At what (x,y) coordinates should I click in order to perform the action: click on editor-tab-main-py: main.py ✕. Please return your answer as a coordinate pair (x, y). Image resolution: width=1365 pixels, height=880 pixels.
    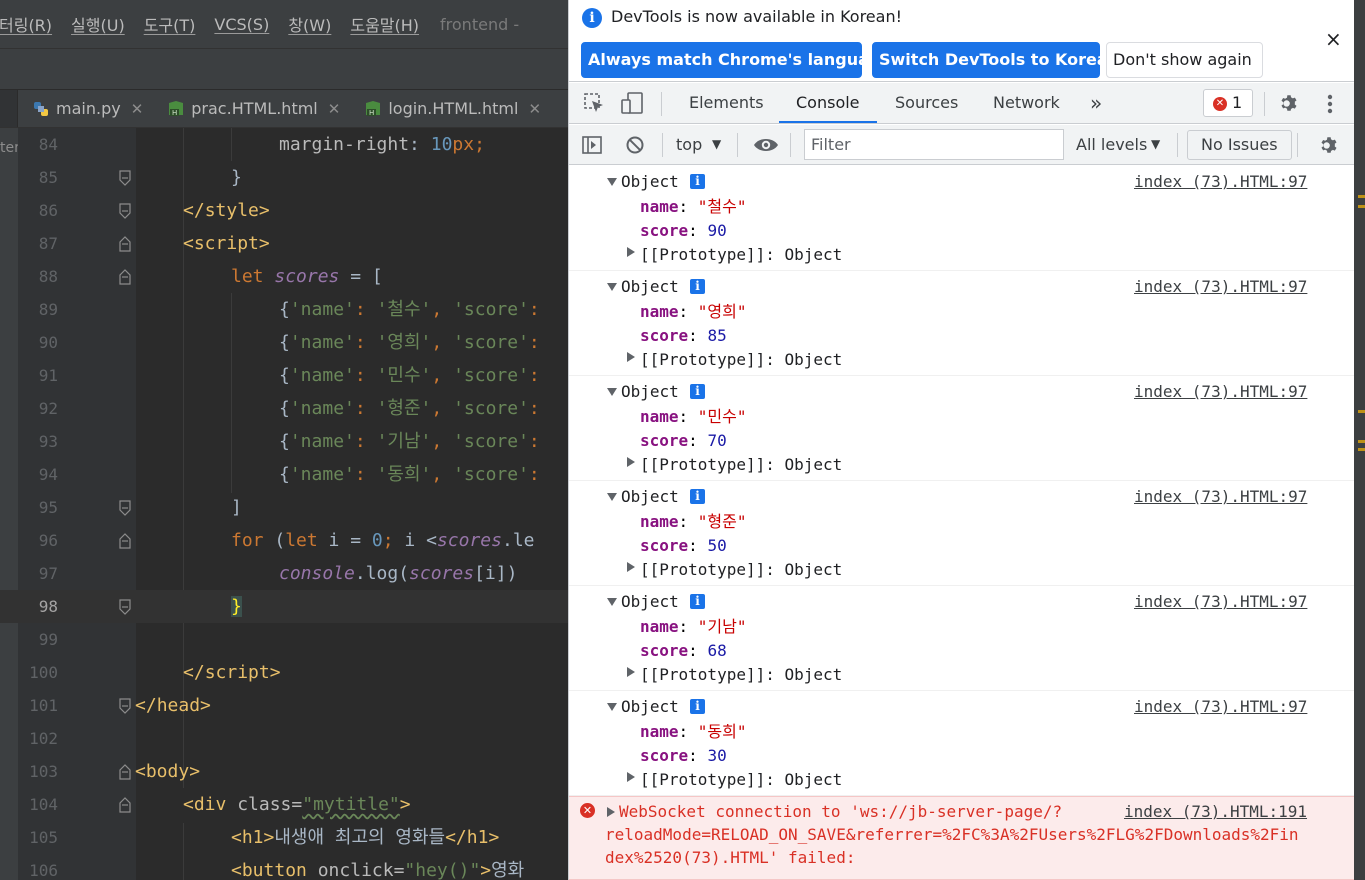
    Looking at the image, I should click on (85, 108).